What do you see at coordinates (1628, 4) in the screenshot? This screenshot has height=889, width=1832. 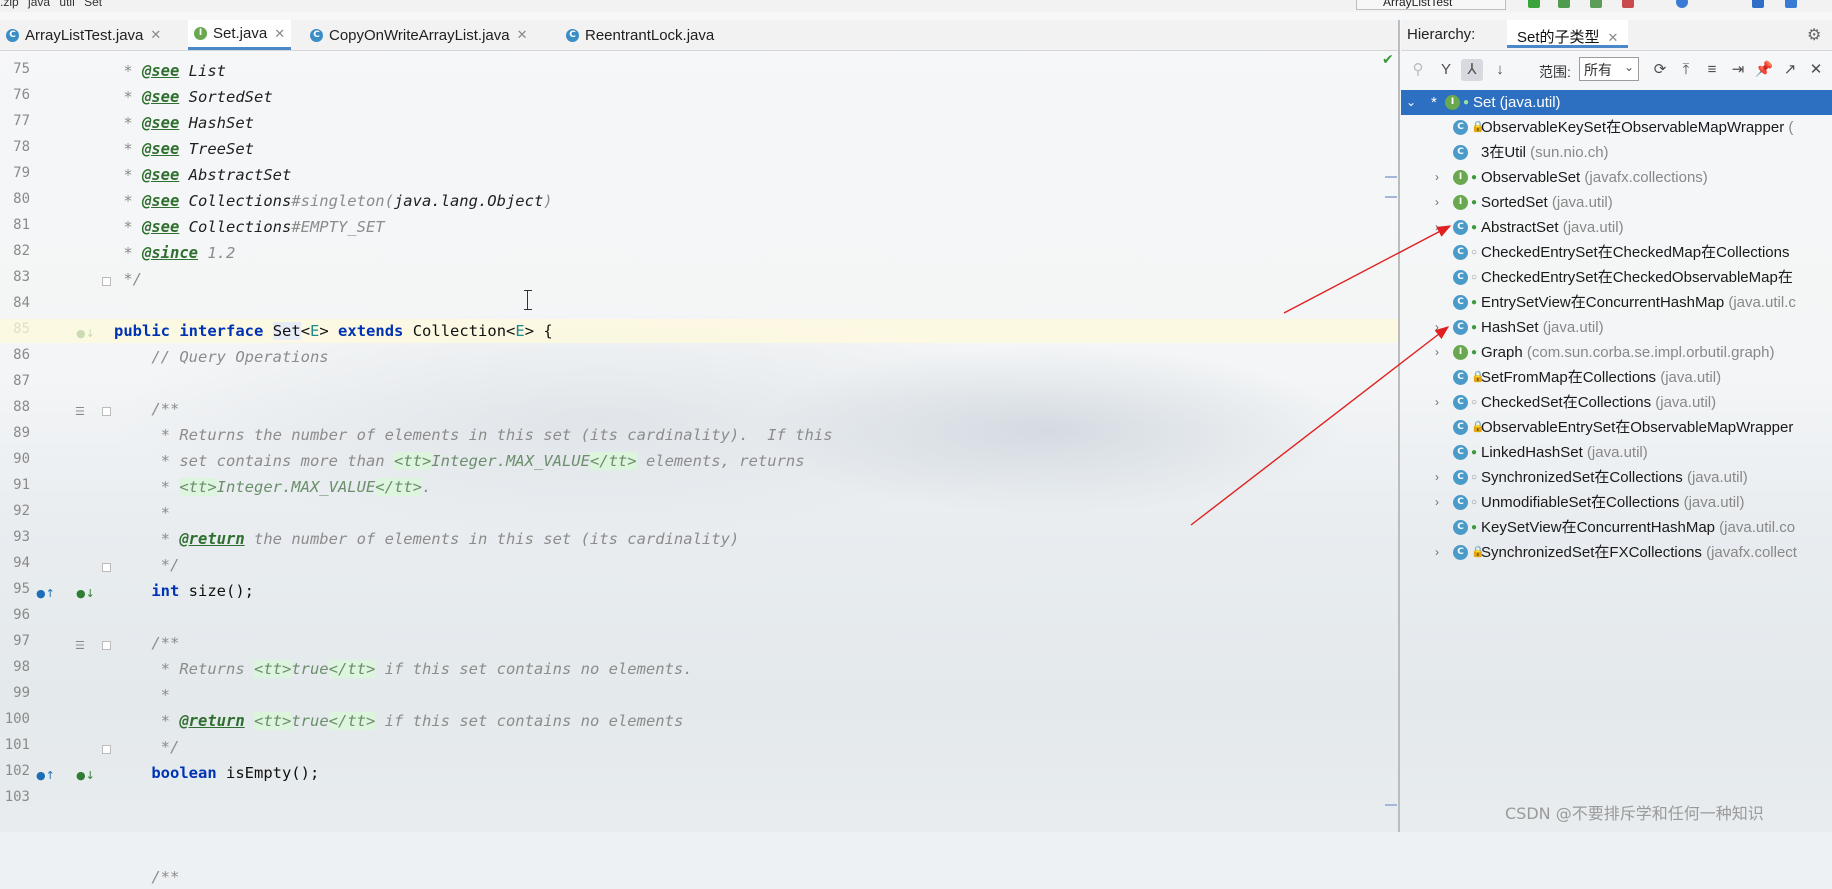 I see `profile-icon` at bounding box center [1628, 4].